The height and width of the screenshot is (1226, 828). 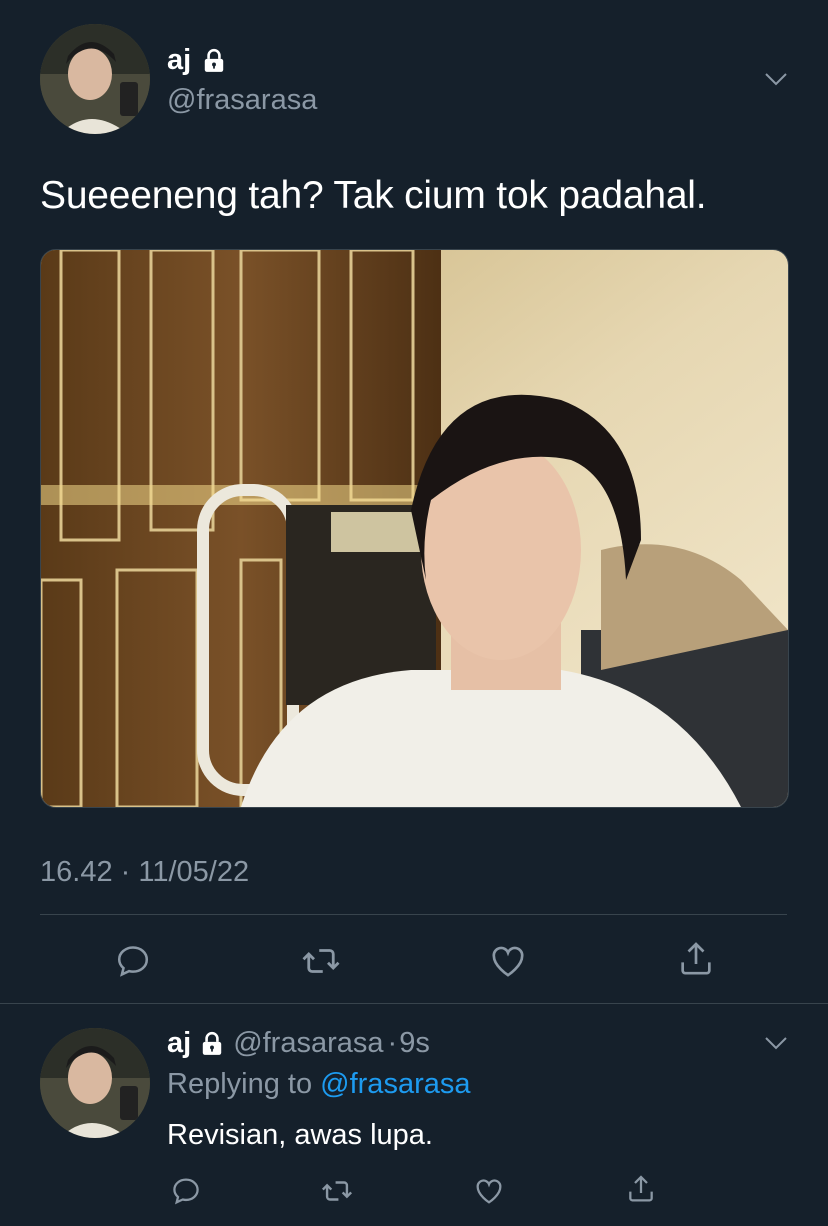 What do you see at coordinates (414, 1043) in the screenshot?
I see `reply-age: 9s` at bounding box center [414, 1043].